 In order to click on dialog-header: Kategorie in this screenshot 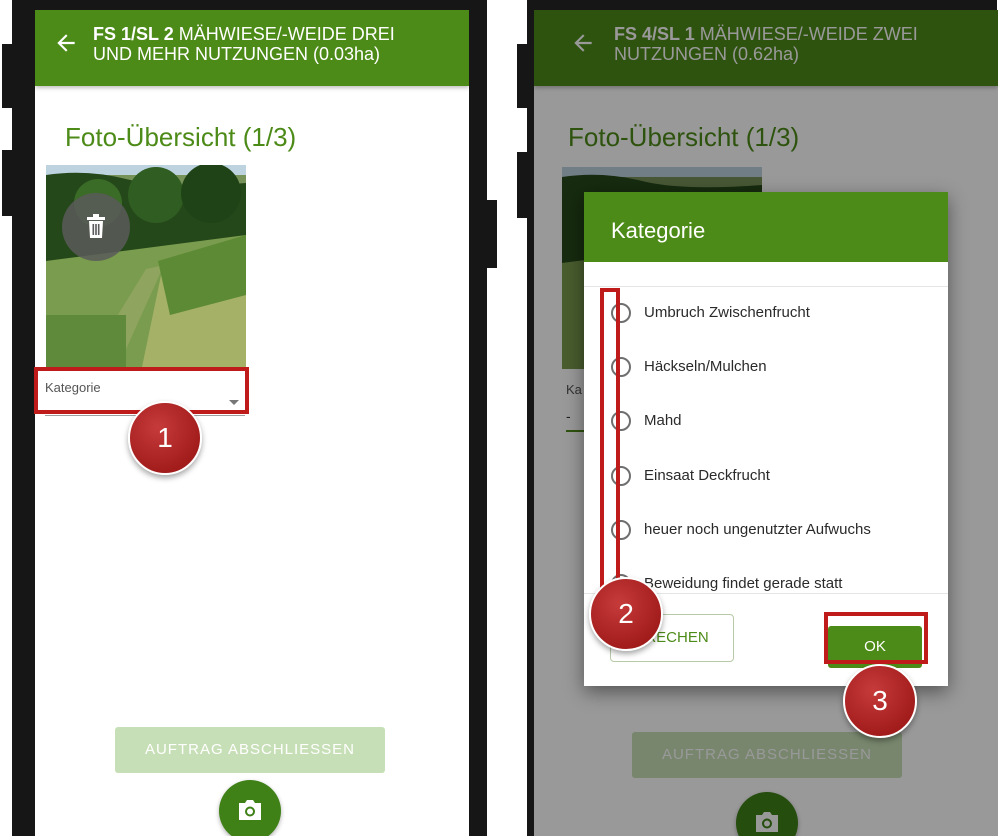, I will do `click(766, 227)`.